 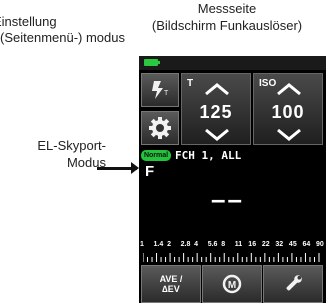 What do you see at coordinates (216, 112) in the screenshot?
I see `shutter-speed-value: 125` at bounding box center [216, 112].